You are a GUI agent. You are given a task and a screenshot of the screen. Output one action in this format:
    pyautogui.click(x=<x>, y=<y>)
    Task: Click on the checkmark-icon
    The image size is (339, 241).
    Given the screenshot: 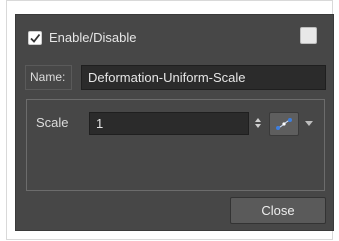 What is the action you would take?
    pyautogui.click(x=35, y=38)
    